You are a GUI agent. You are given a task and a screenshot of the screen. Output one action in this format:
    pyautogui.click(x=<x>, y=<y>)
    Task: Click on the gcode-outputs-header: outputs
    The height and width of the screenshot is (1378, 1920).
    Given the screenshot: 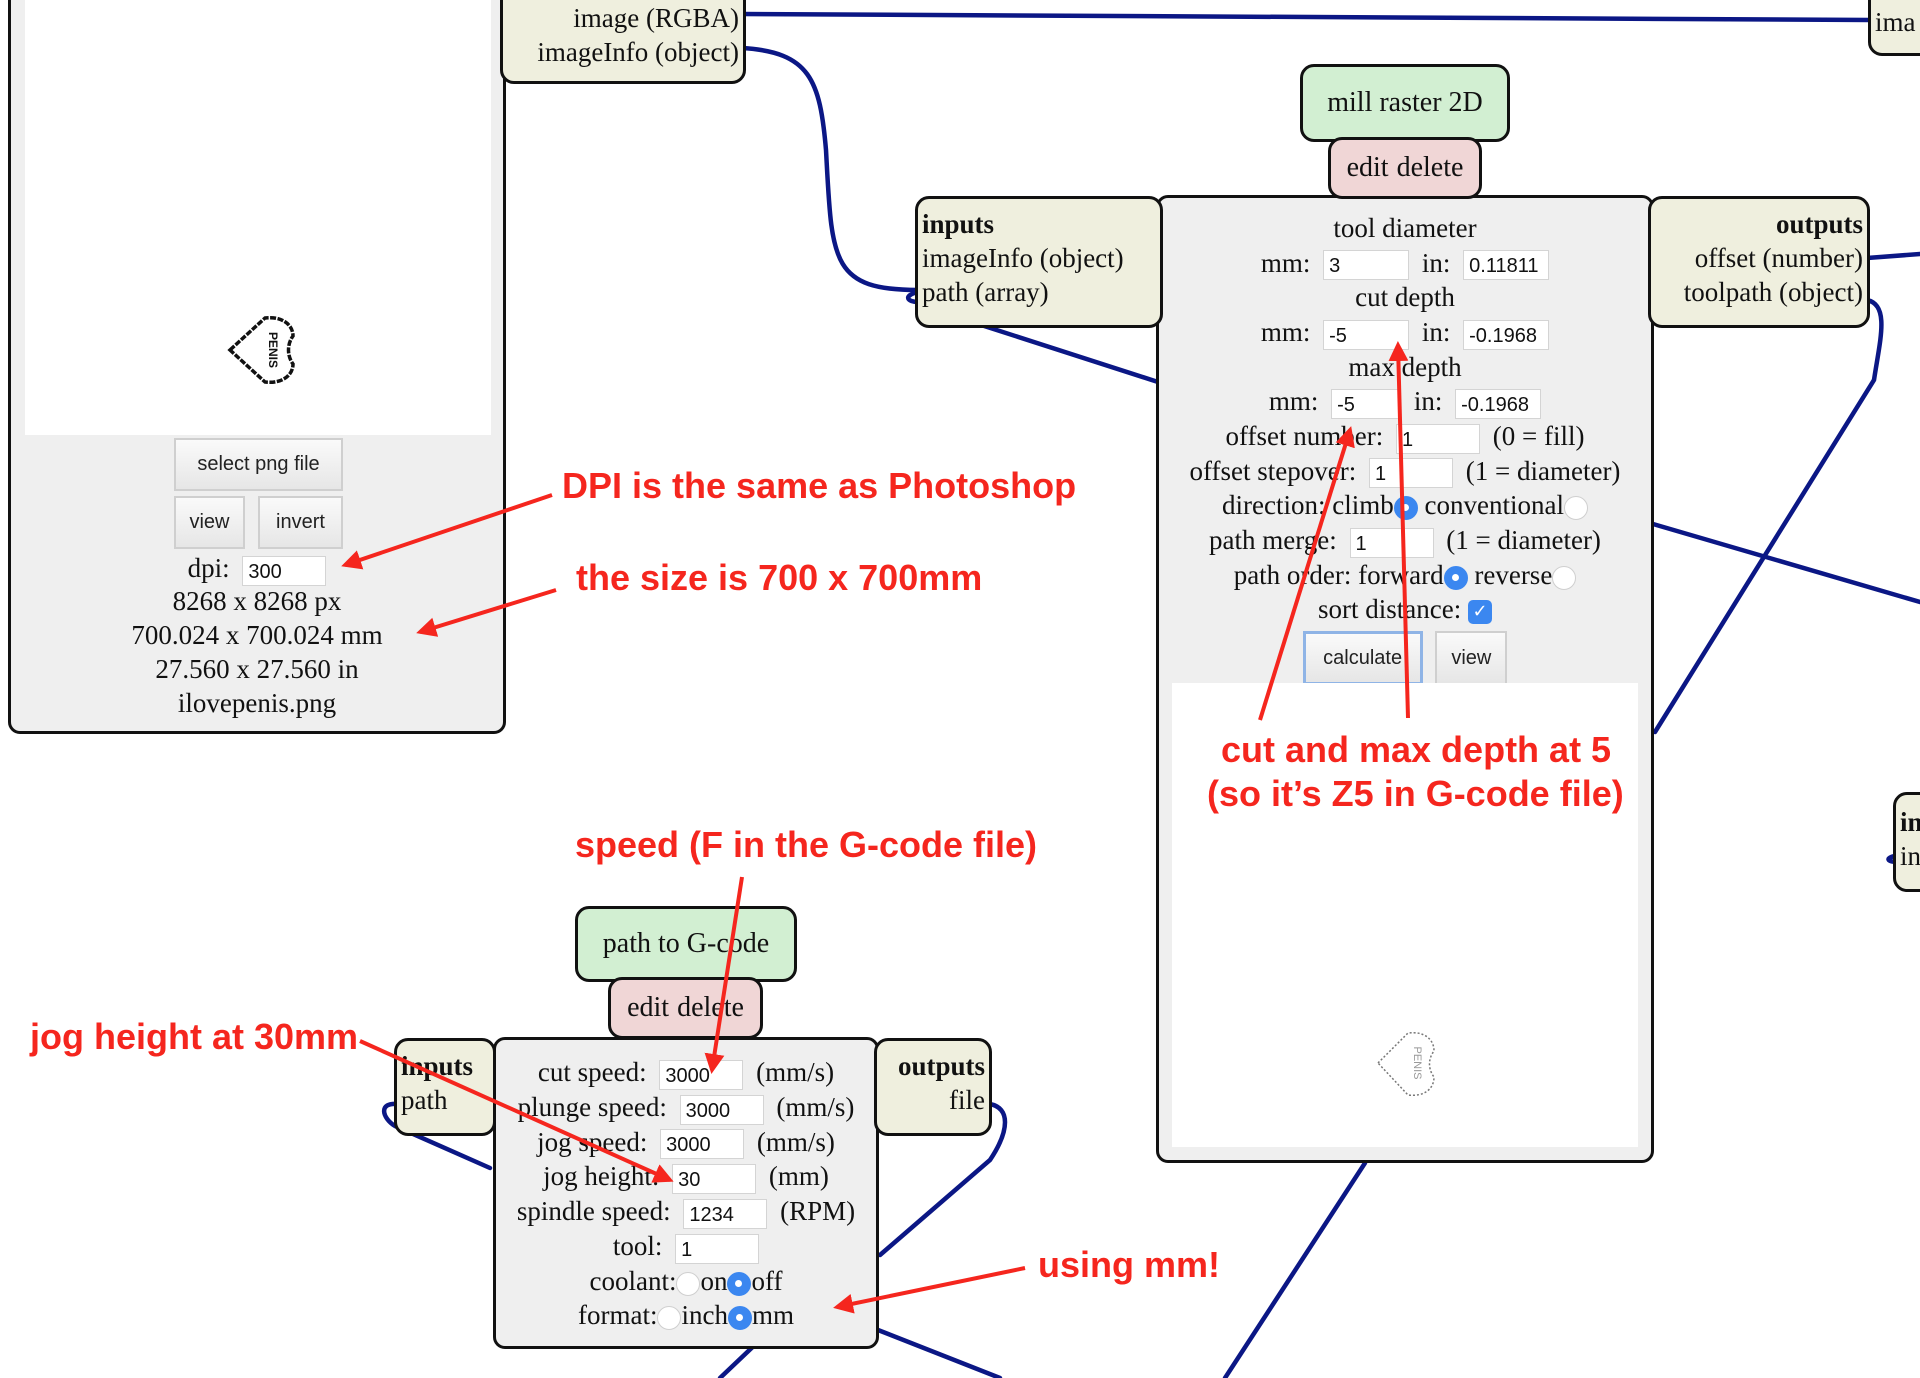 What is the action you would take?
    pyautogui.click(x=941, y=1066)
    